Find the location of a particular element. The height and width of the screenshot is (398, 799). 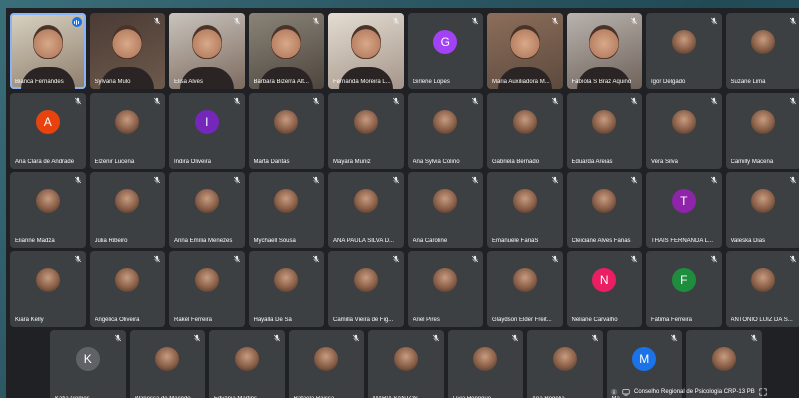

participant-tile: N Neliane Carvalho is located at coordinates (604, 289).